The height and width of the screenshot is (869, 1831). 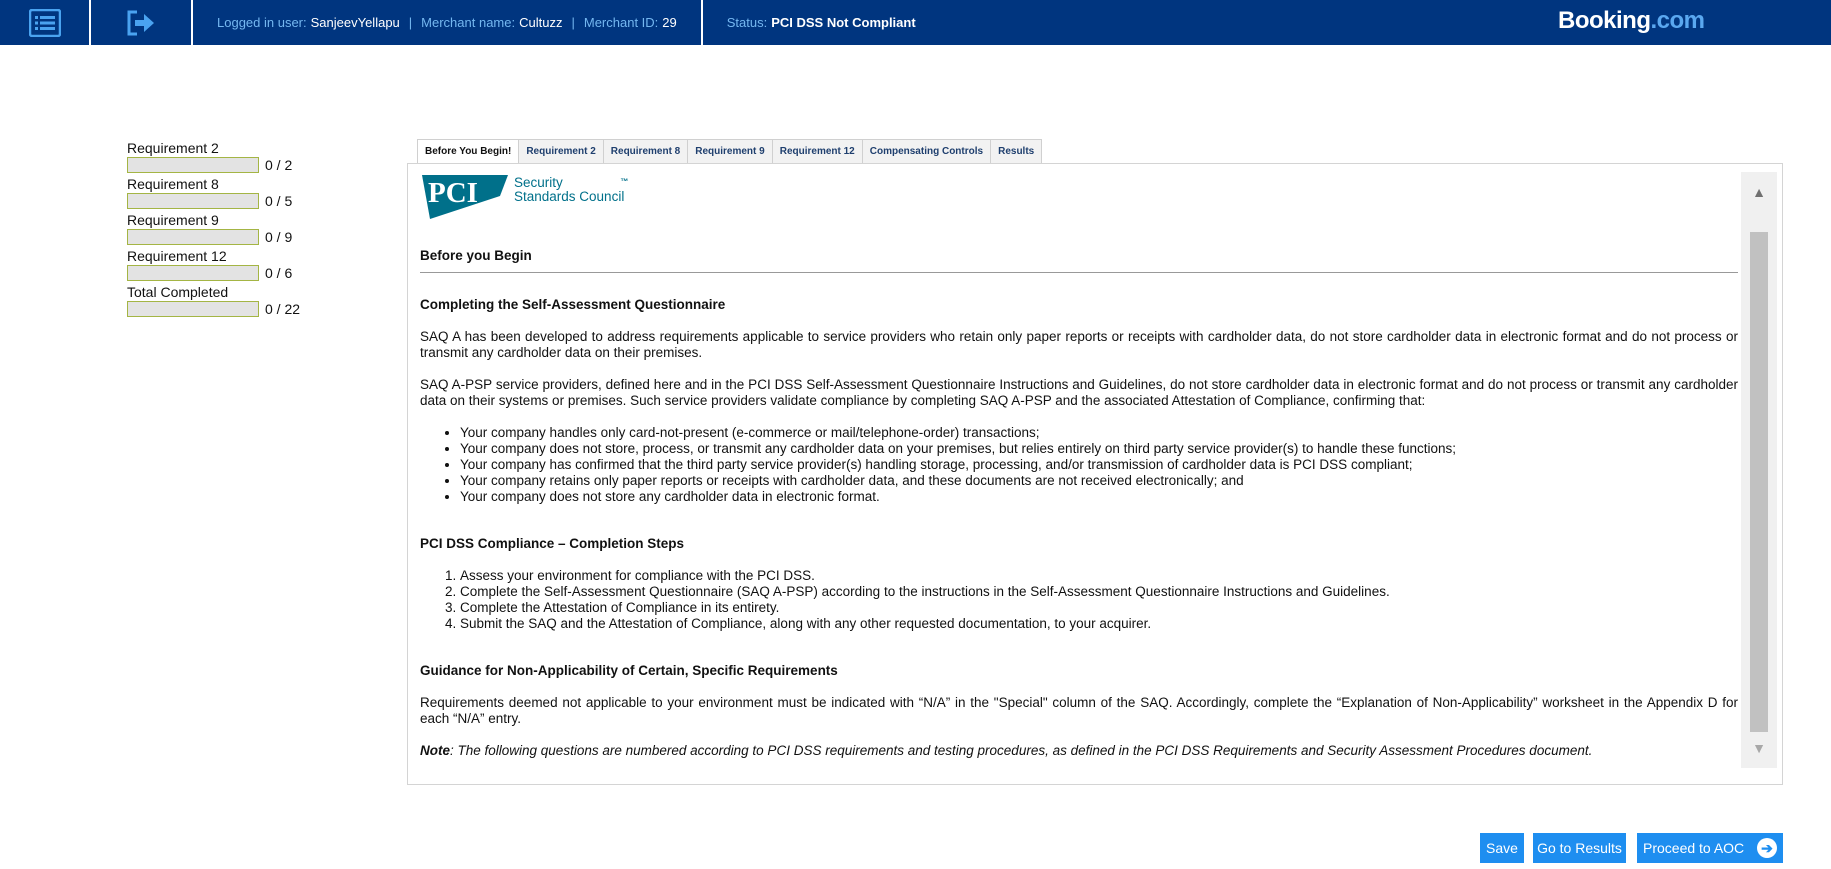 I want to click on arrow-down-icon: ▼, so click(x=1759, y=748).